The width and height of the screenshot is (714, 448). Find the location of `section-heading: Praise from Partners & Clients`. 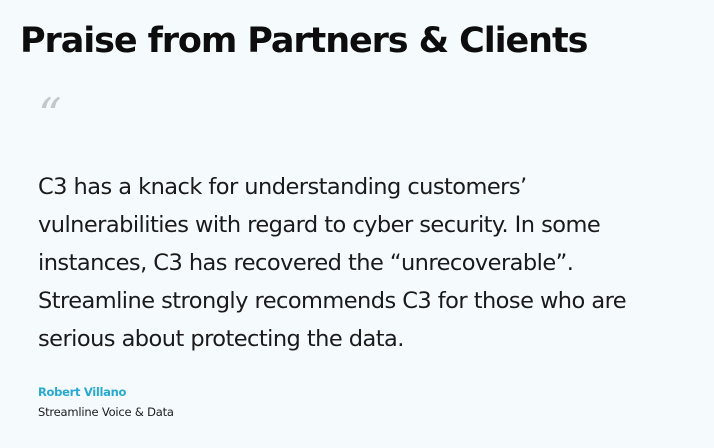

section-heading: Praise from Partners & Clients is located at coordinates (304, 41).